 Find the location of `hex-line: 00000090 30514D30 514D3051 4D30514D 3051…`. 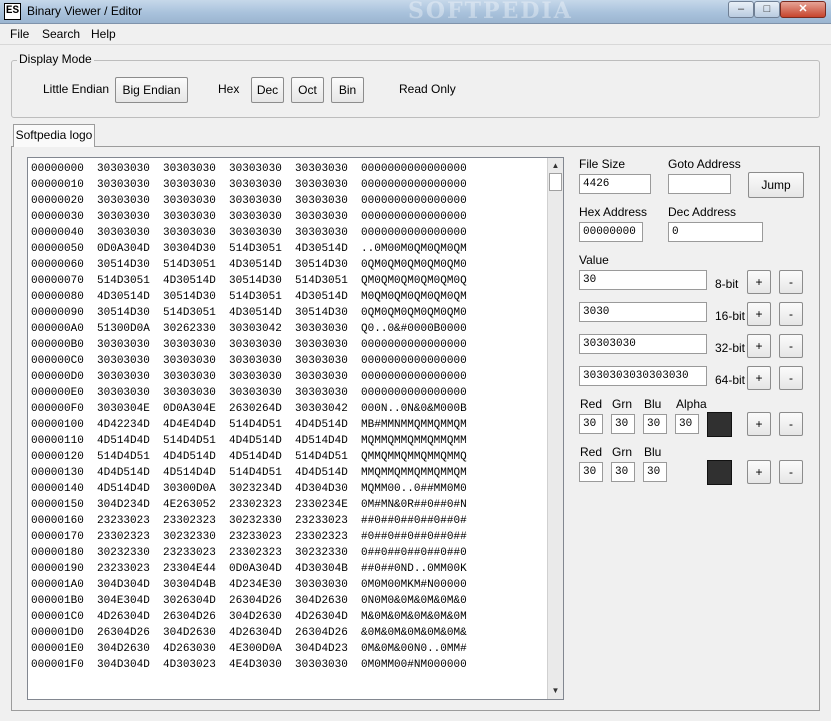

hex-line: 00000090 30514D30 514D3051 4D30514D 3051… is located at coordinates (249, 313).